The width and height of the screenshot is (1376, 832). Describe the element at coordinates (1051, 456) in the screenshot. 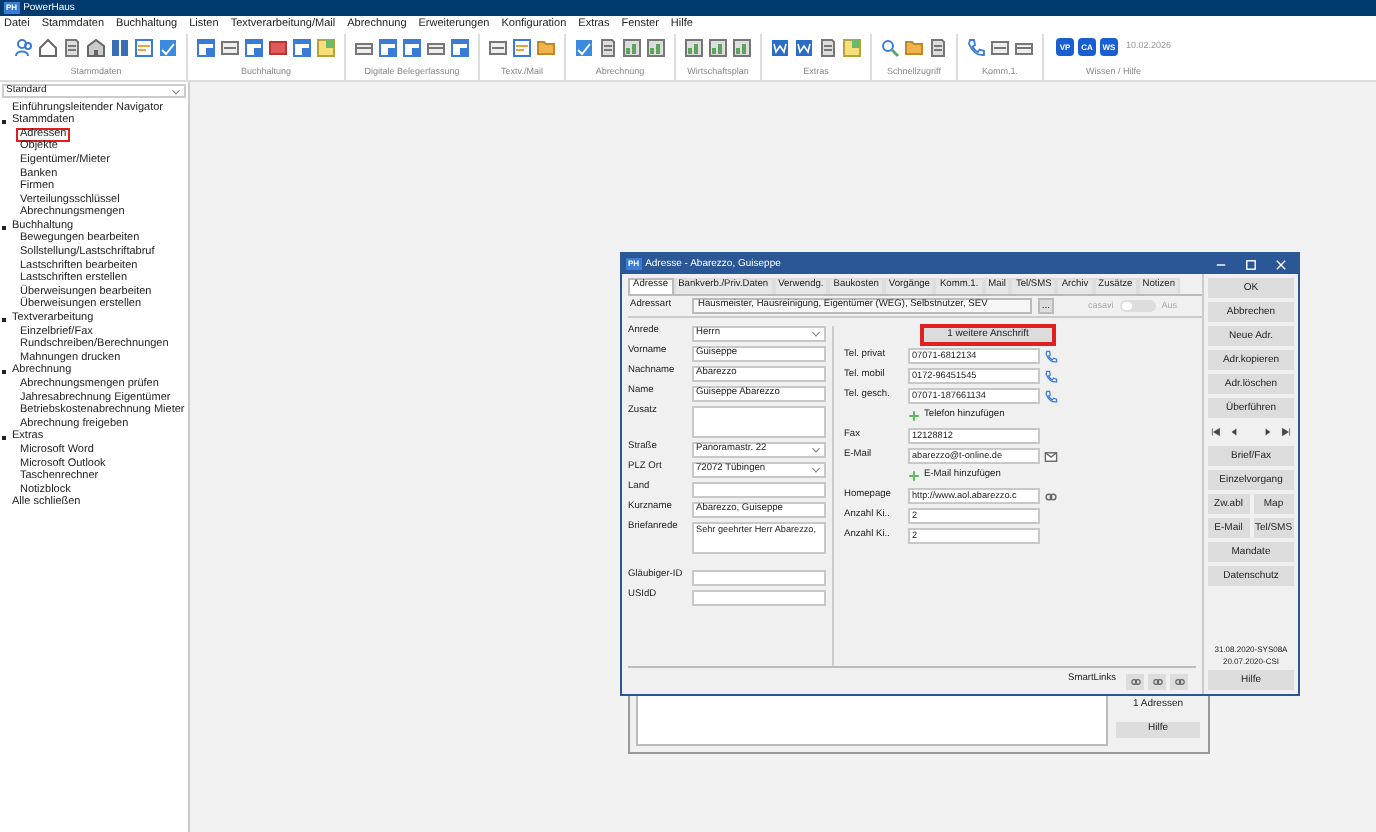

I see `envelope-icon` at that location.